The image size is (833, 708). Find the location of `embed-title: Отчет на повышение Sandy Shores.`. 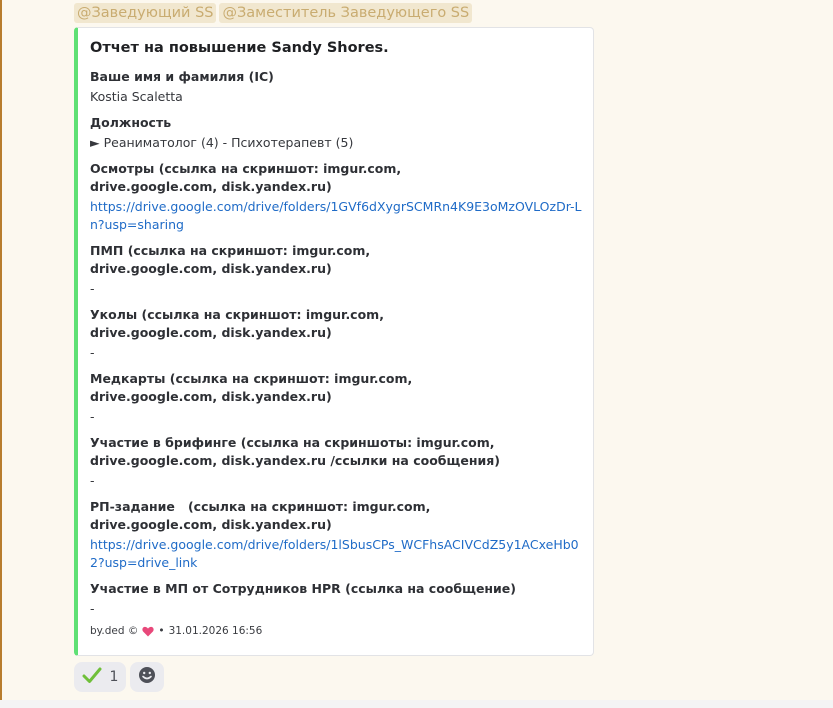

embed-title: Отчет на повышение Sandy Shores. is located at coordinates (239, 48).